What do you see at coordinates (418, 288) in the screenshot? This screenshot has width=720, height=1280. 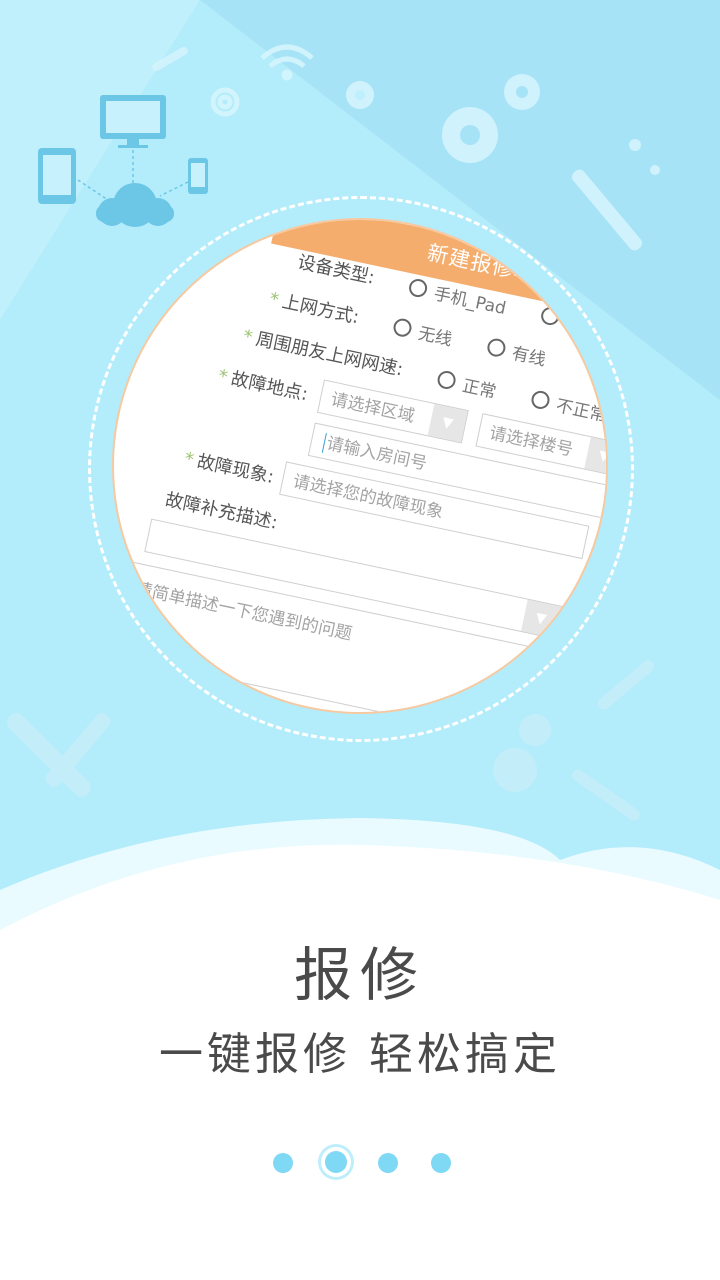 I see `radio-phone-pad` at bounding box center [418, 288].